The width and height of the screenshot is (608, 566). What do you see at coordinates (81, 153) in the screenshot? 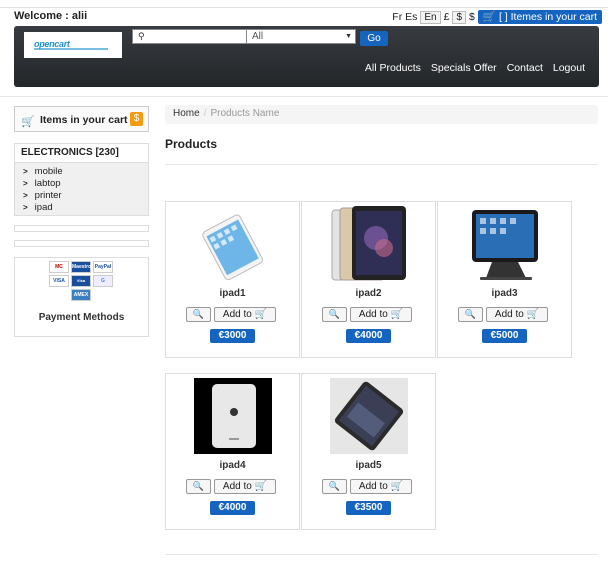
I see `category-title: ELECTRONICS [230]` at bounding box center [81, 153].